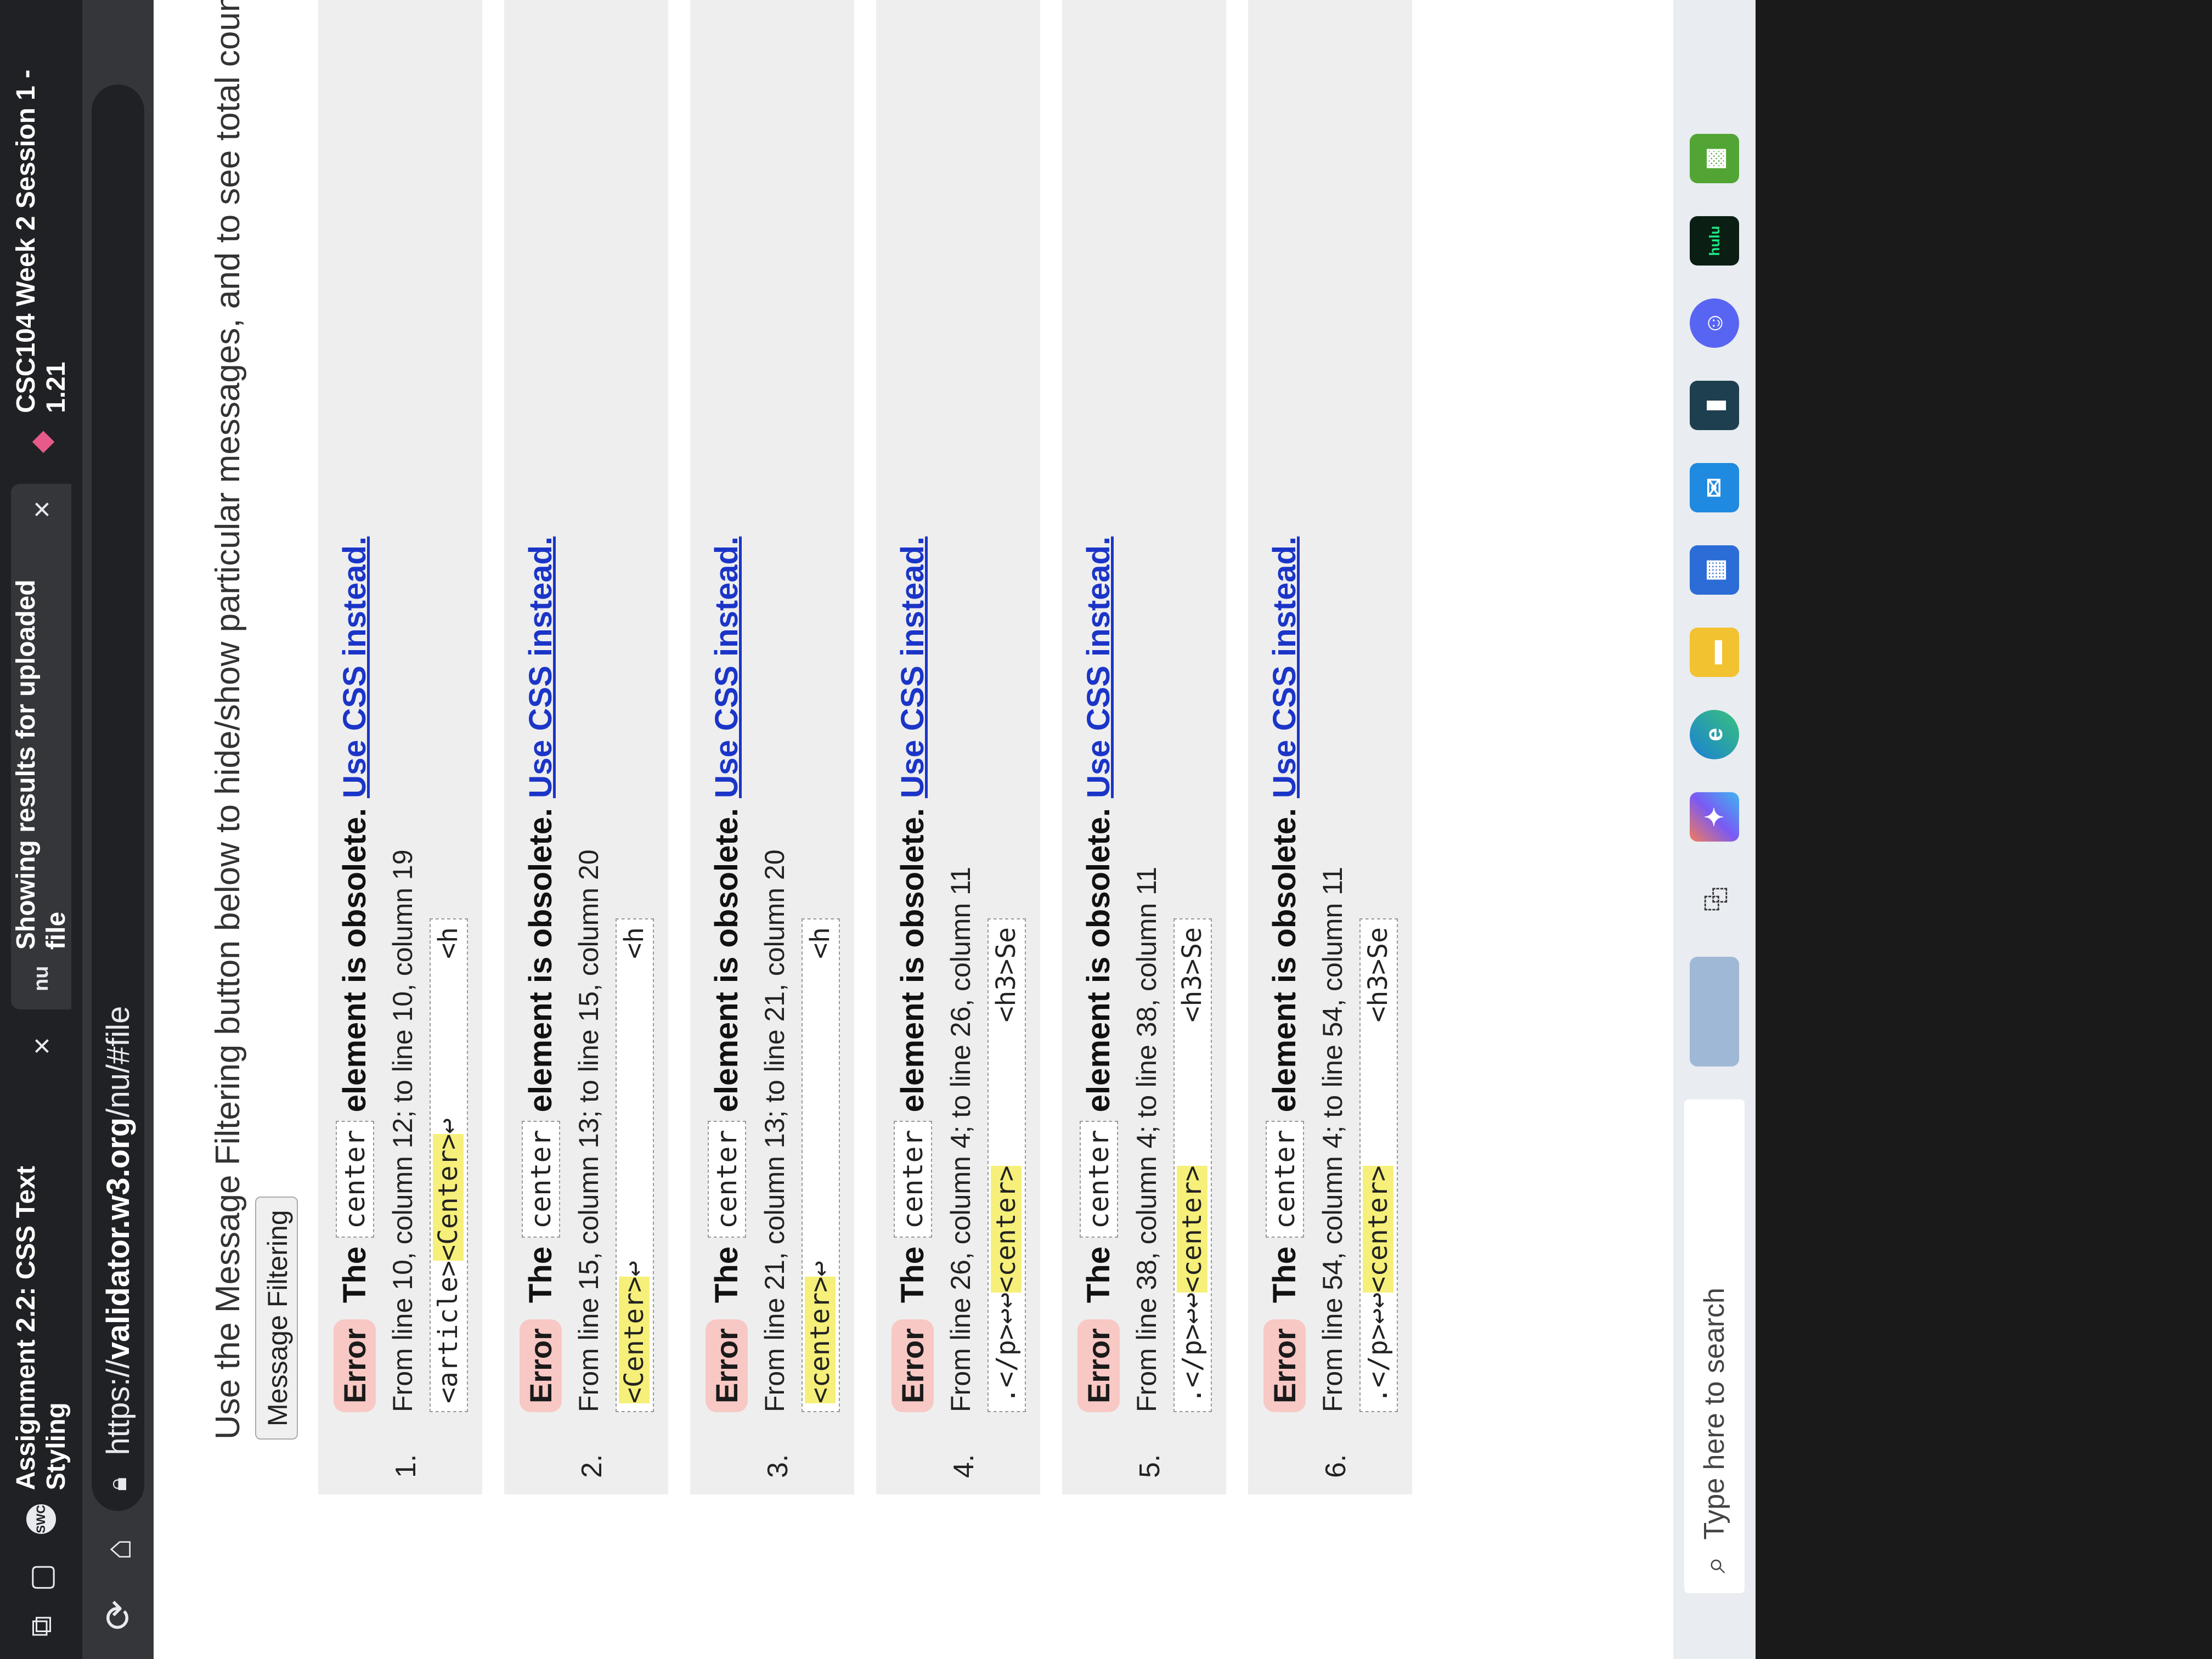  I want to click on tab-title: Showing results for uploaded file, so click(41, 764).